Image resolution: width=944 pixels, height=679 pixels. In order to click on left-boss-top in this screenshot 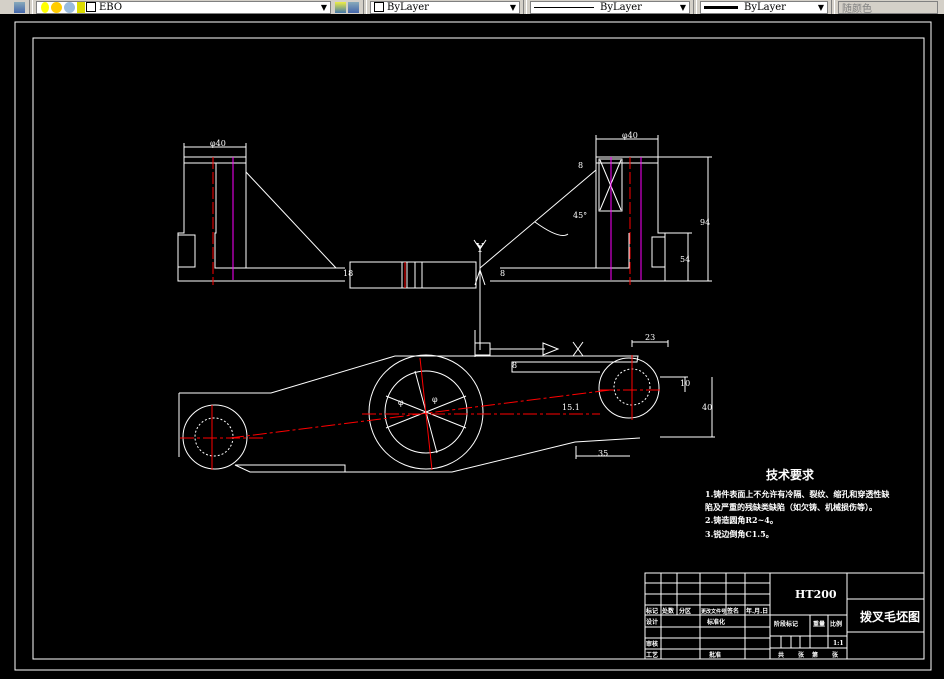, I will do `click(215, 160)`.